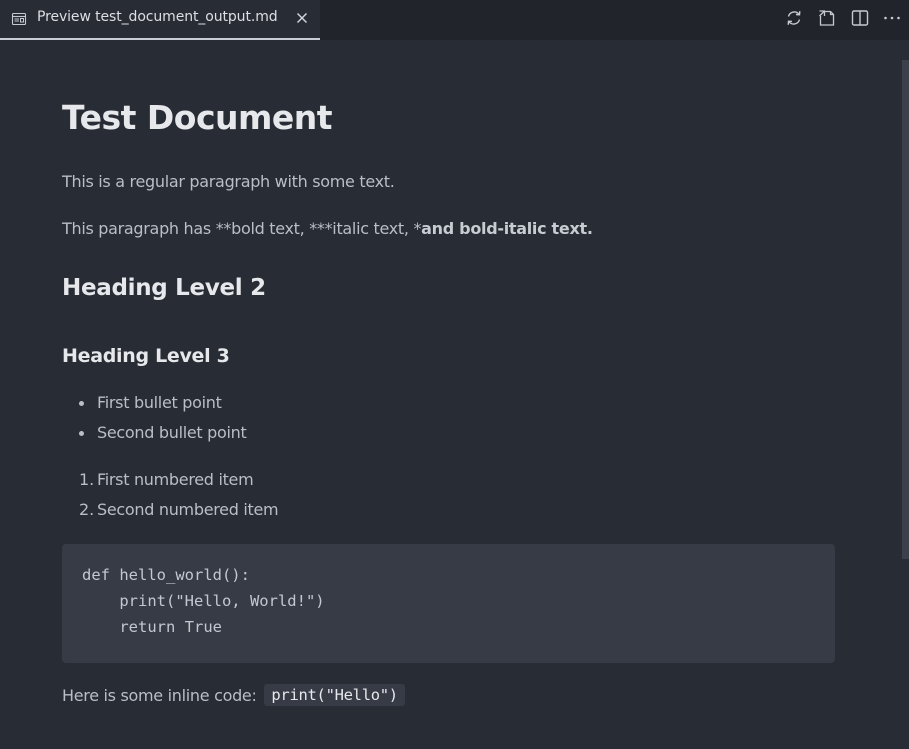 Image resolution: width=909 pixels, height=749 pixels. I want to click on paragraph-inline-code: Here is some inline code: print("Hello"), so click(233, 695).